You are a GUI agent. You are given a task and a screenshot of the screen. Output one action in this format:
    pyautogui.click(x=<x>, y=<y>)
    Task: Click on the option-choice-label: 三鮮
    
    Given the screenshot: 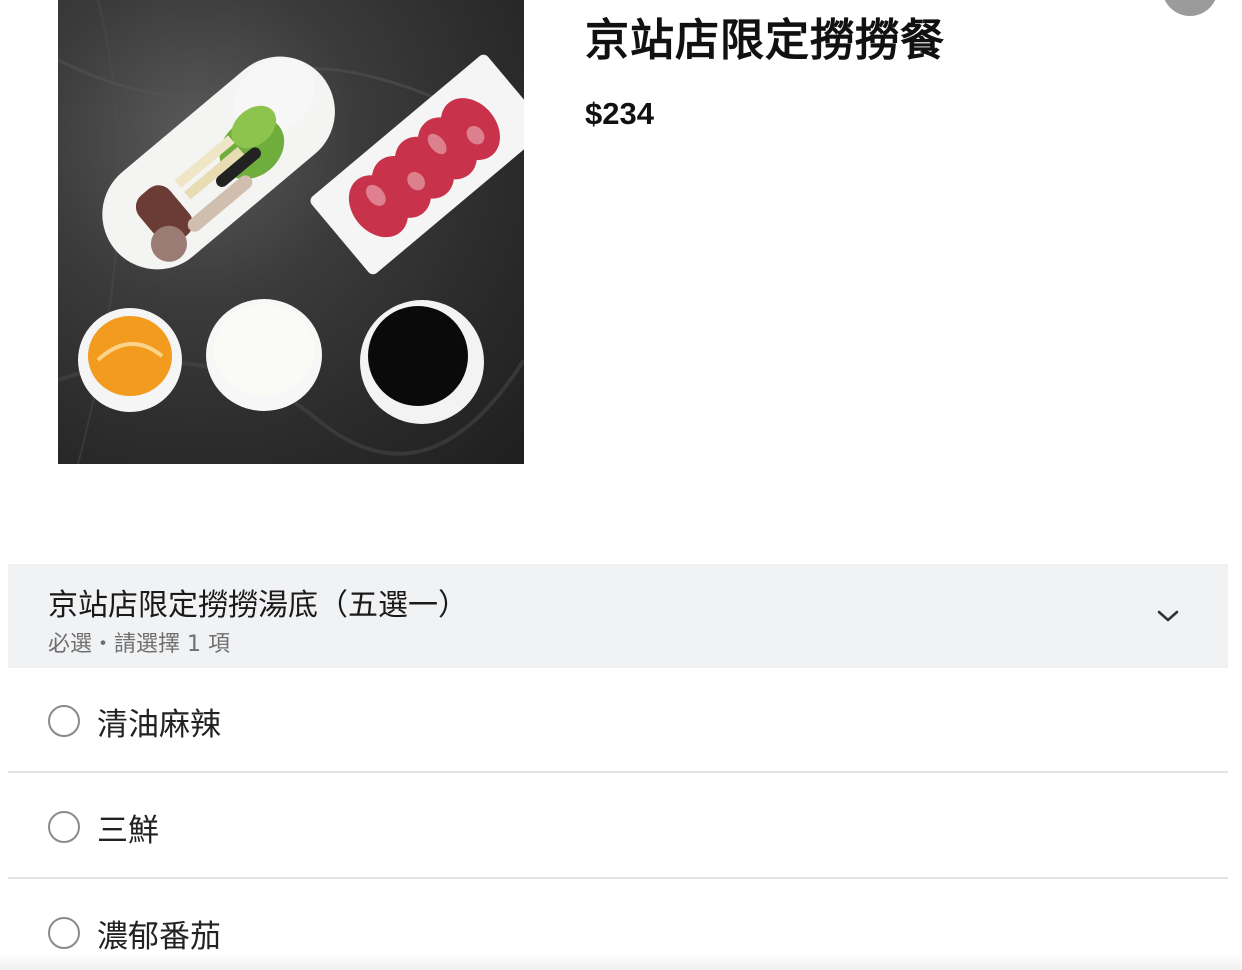 What is the action you would take?
    pyautogui.click(x=128, y=831)
    